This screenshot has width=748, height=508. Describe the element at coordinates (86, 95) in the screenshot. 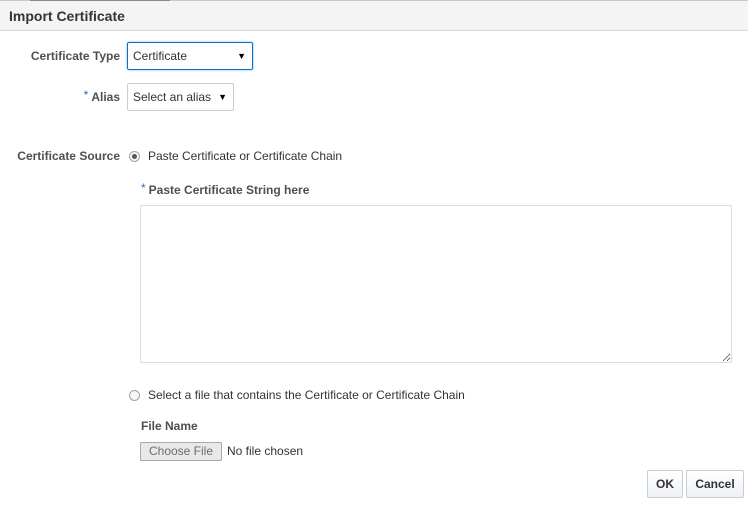

I see `alias-required-icon: *` at that location.